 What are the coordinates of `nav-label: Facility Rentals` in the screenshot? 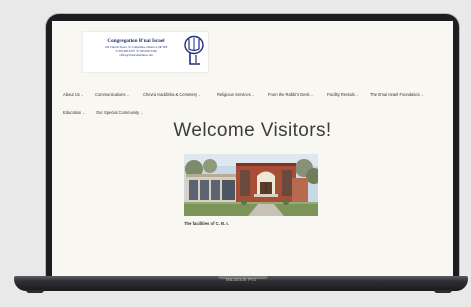 It's located at (341, 94).